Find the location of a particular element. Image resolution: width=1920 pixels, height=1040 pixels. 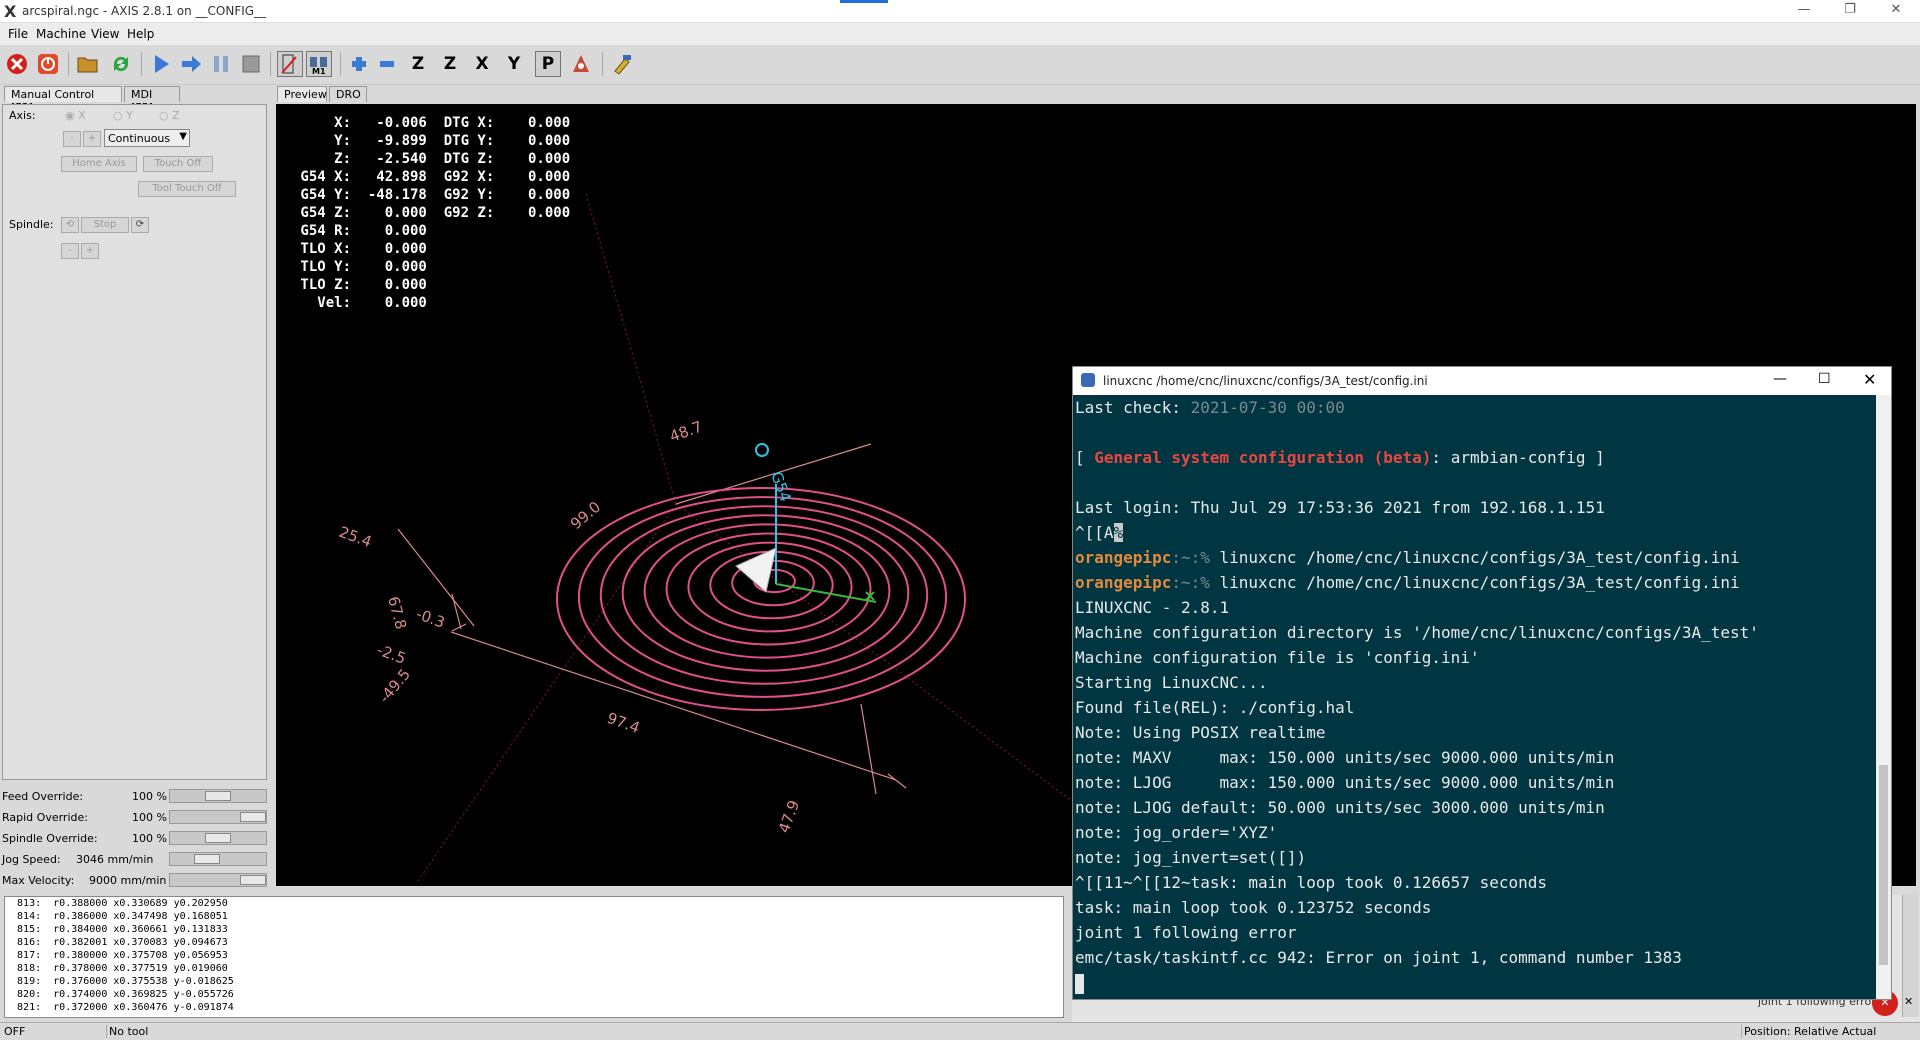

reload-icon is located at coordinates (121, 64).